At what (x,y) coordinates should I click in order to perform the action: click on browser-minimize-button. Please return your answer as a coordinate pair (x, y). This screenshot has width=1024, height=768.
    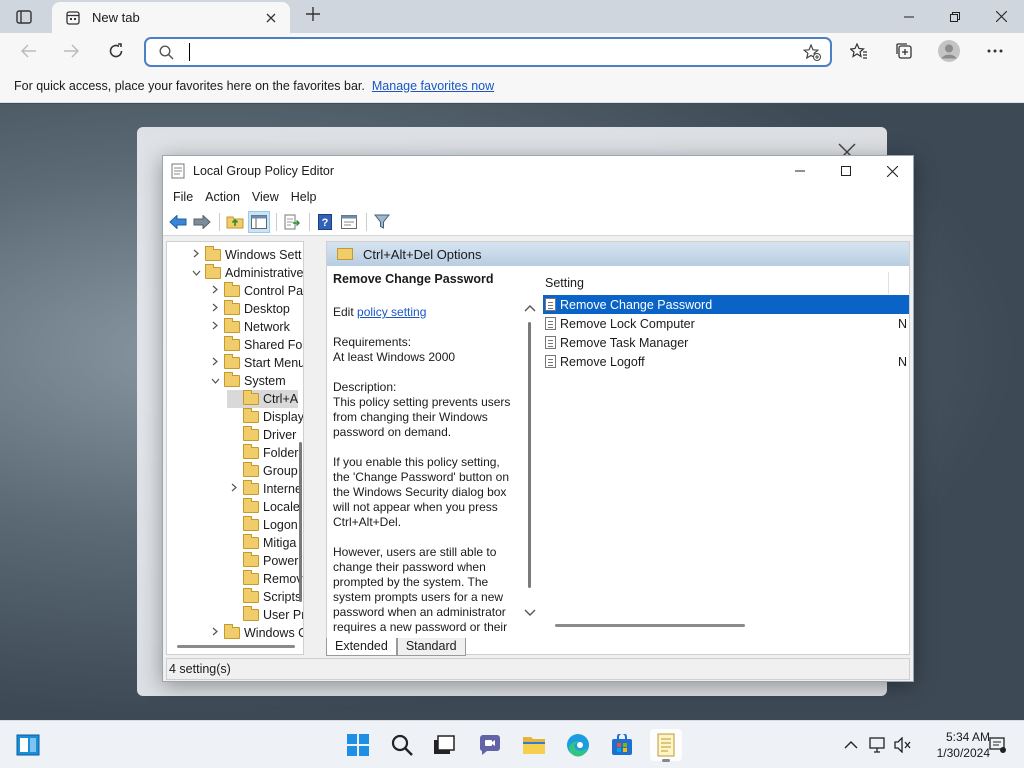
    Looking at the image, I should click on (909, 16).